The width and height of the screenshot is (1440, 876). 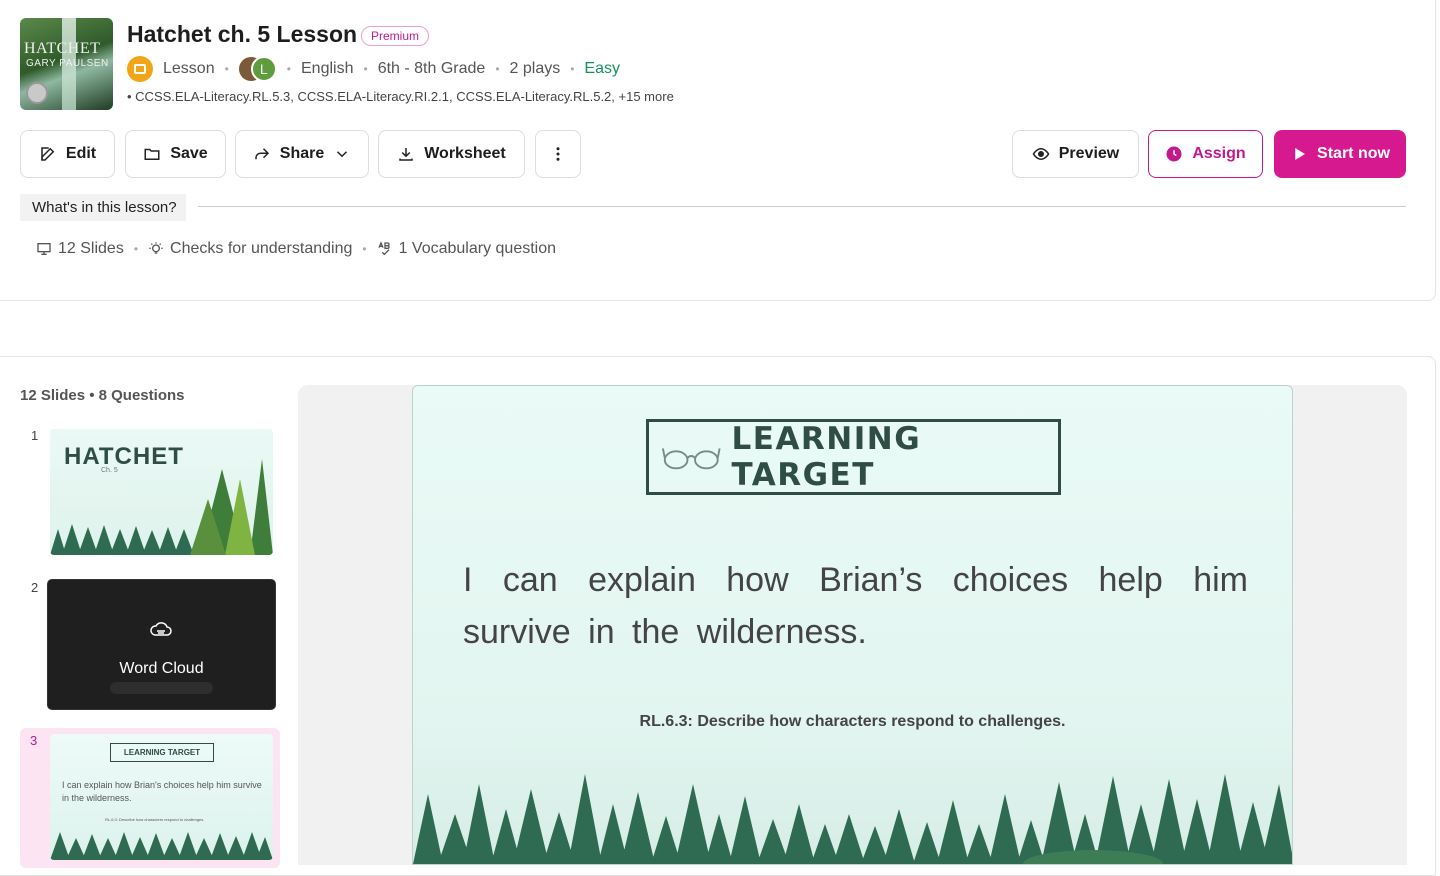 I want to click on cloud-icon, so click(x=161, y=629).